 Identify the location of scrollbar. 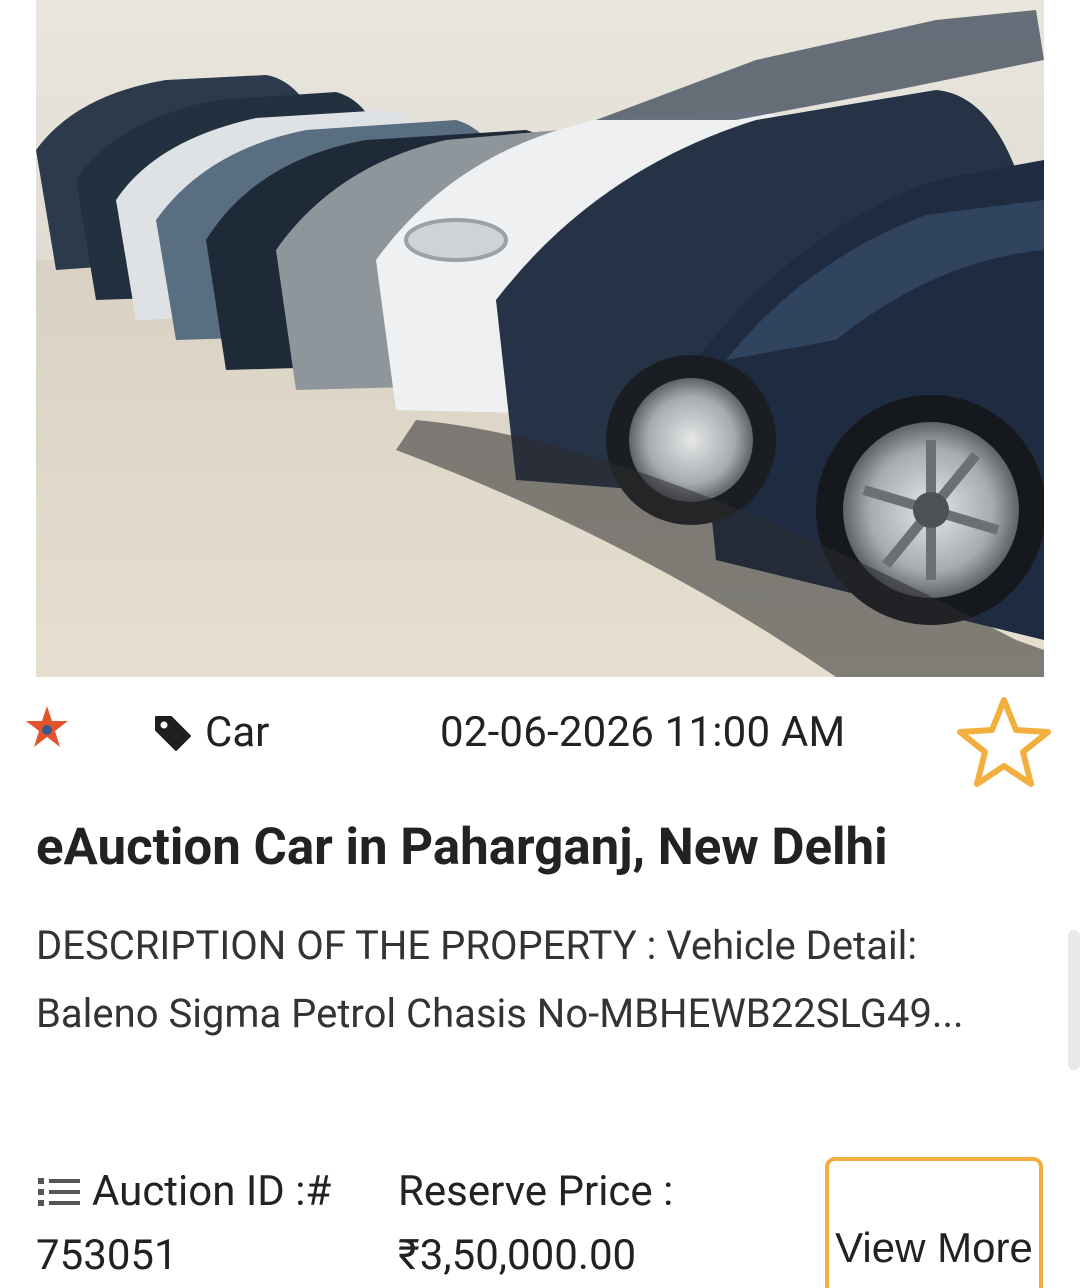
(1074, 1000).